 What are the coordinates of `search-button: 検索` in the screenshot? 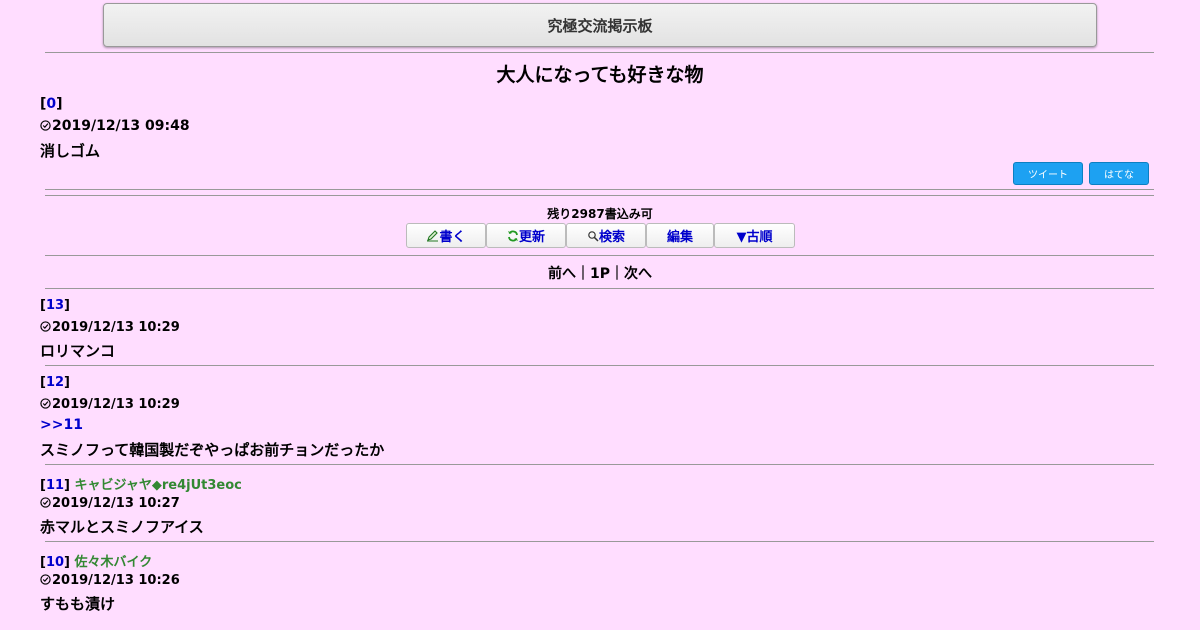 It's located at (606, 235).